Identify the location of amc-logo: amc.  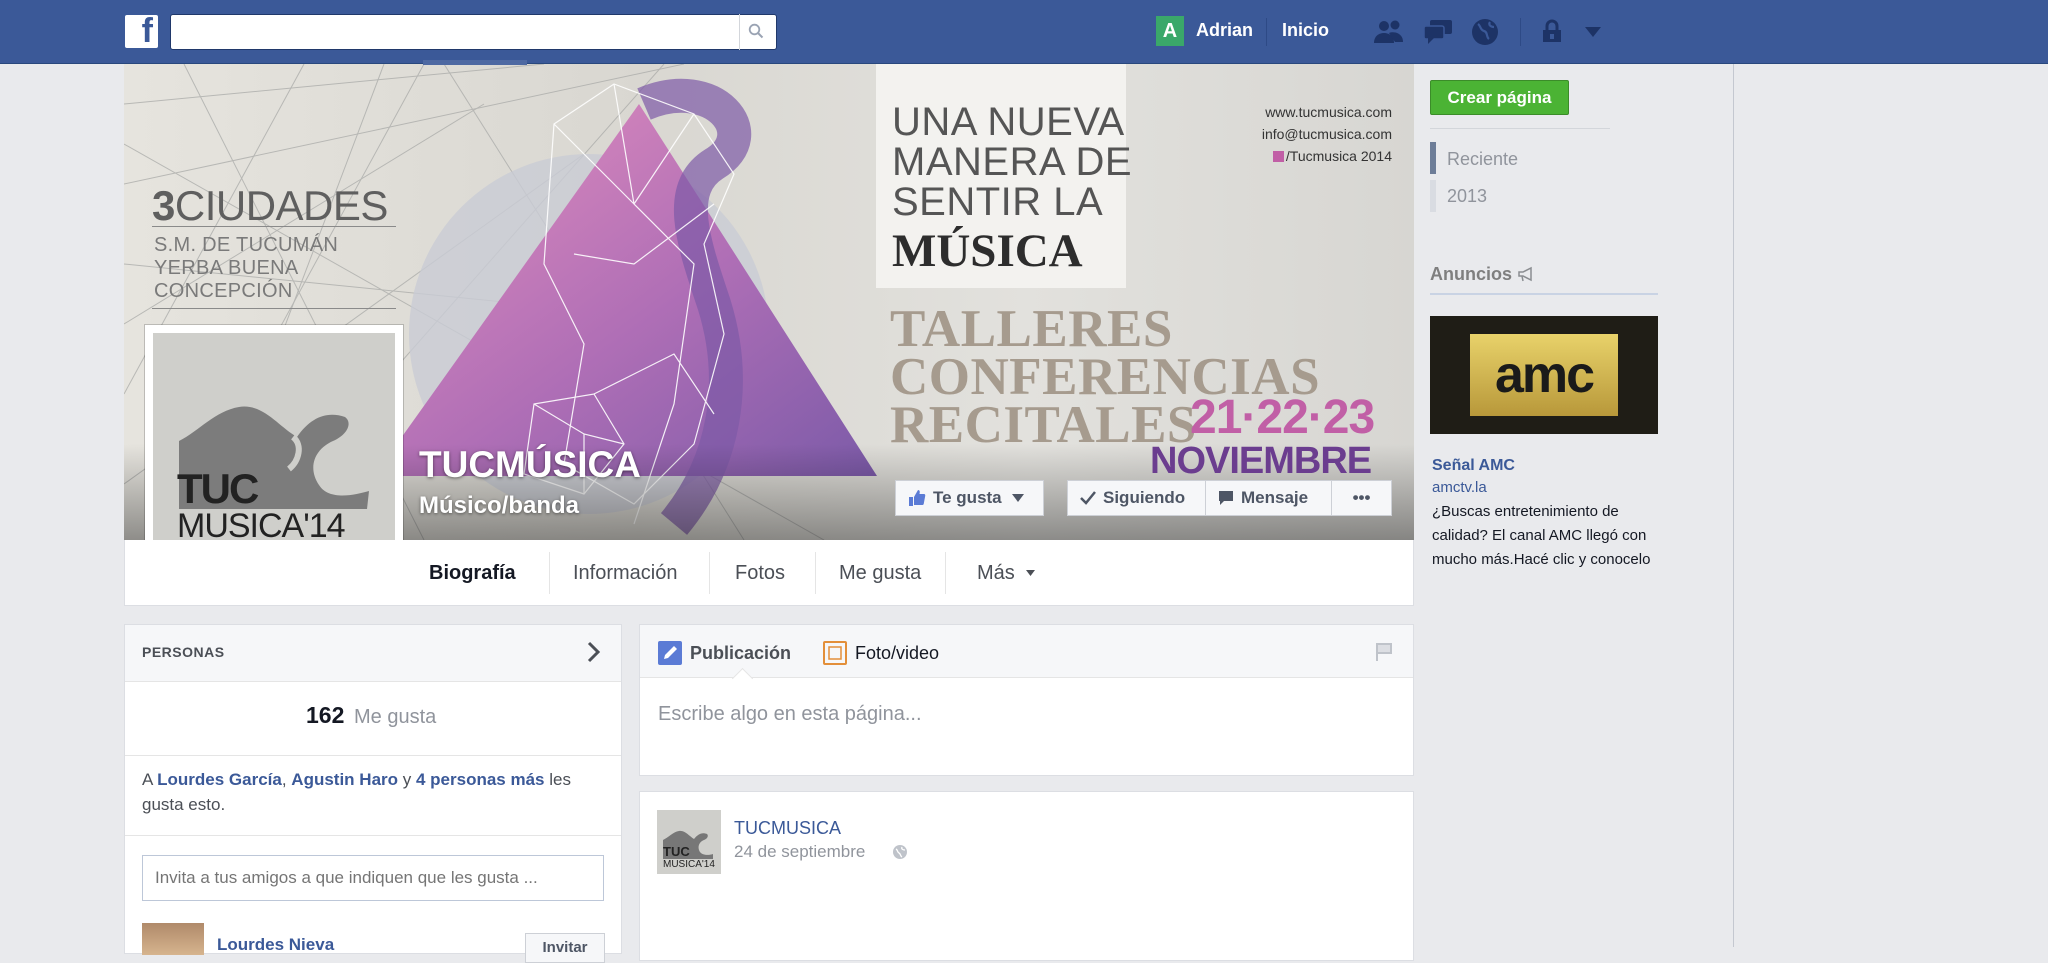
(1544, 375).